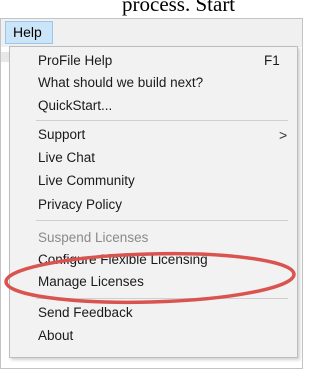  I want to click on toolbar-edge, so click(5, 57).